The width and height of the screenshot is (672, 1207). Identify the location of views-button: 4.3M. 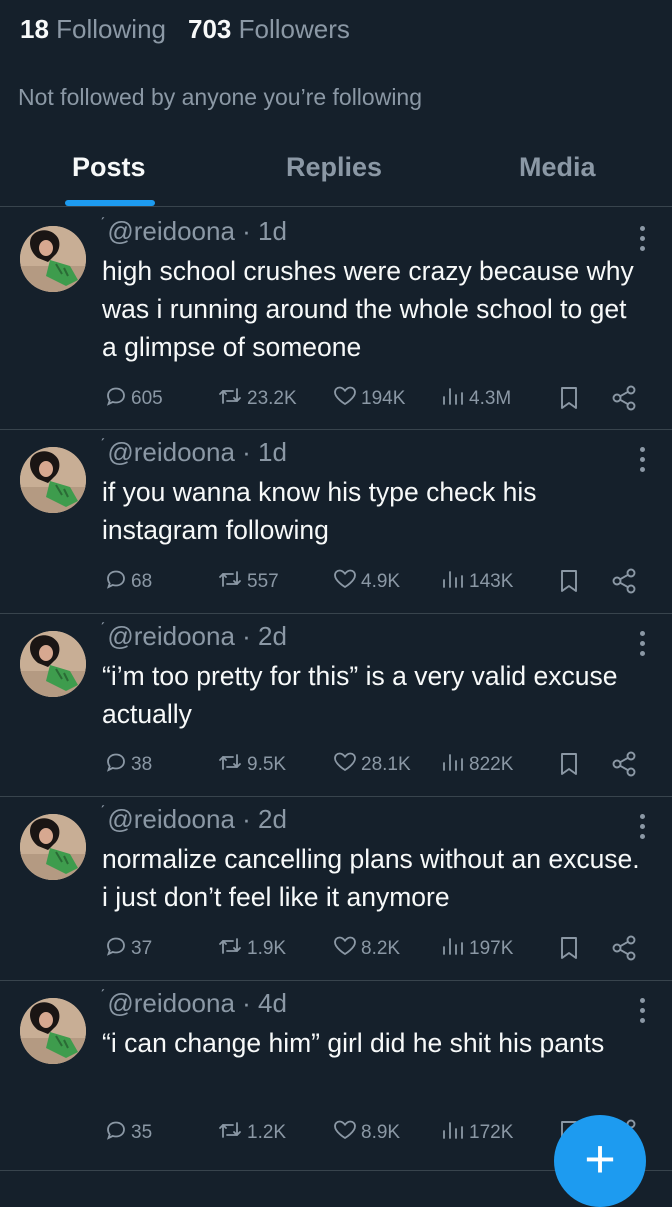
(475, 399).